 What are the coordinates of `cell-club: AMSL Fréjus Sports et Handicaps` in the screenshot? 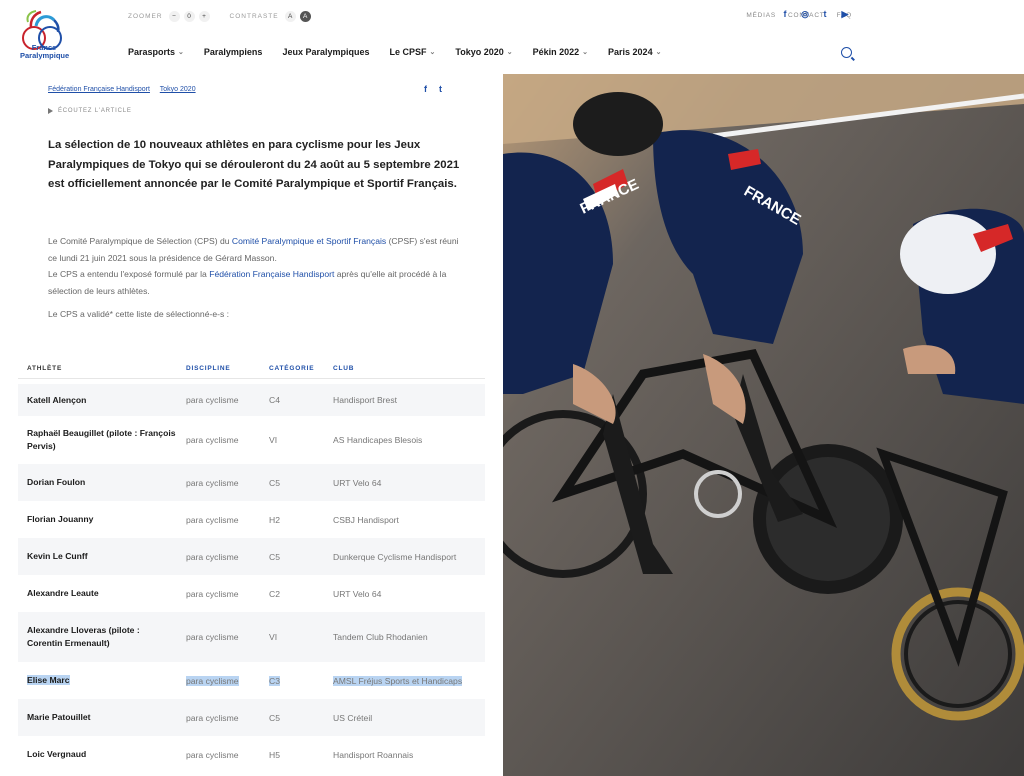 It's located at (404, 680).